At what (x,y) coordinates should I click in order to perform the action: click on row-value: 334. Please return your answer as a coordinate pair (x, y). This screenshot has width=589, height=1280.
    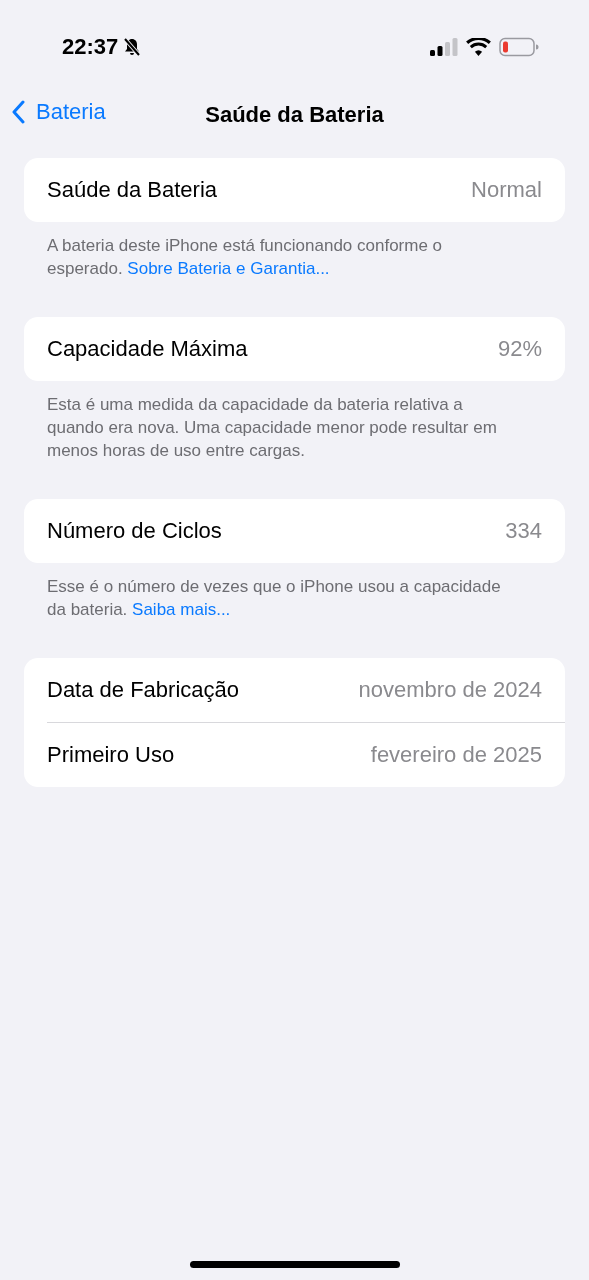
    Looking at the image, I should click on (523, 531).